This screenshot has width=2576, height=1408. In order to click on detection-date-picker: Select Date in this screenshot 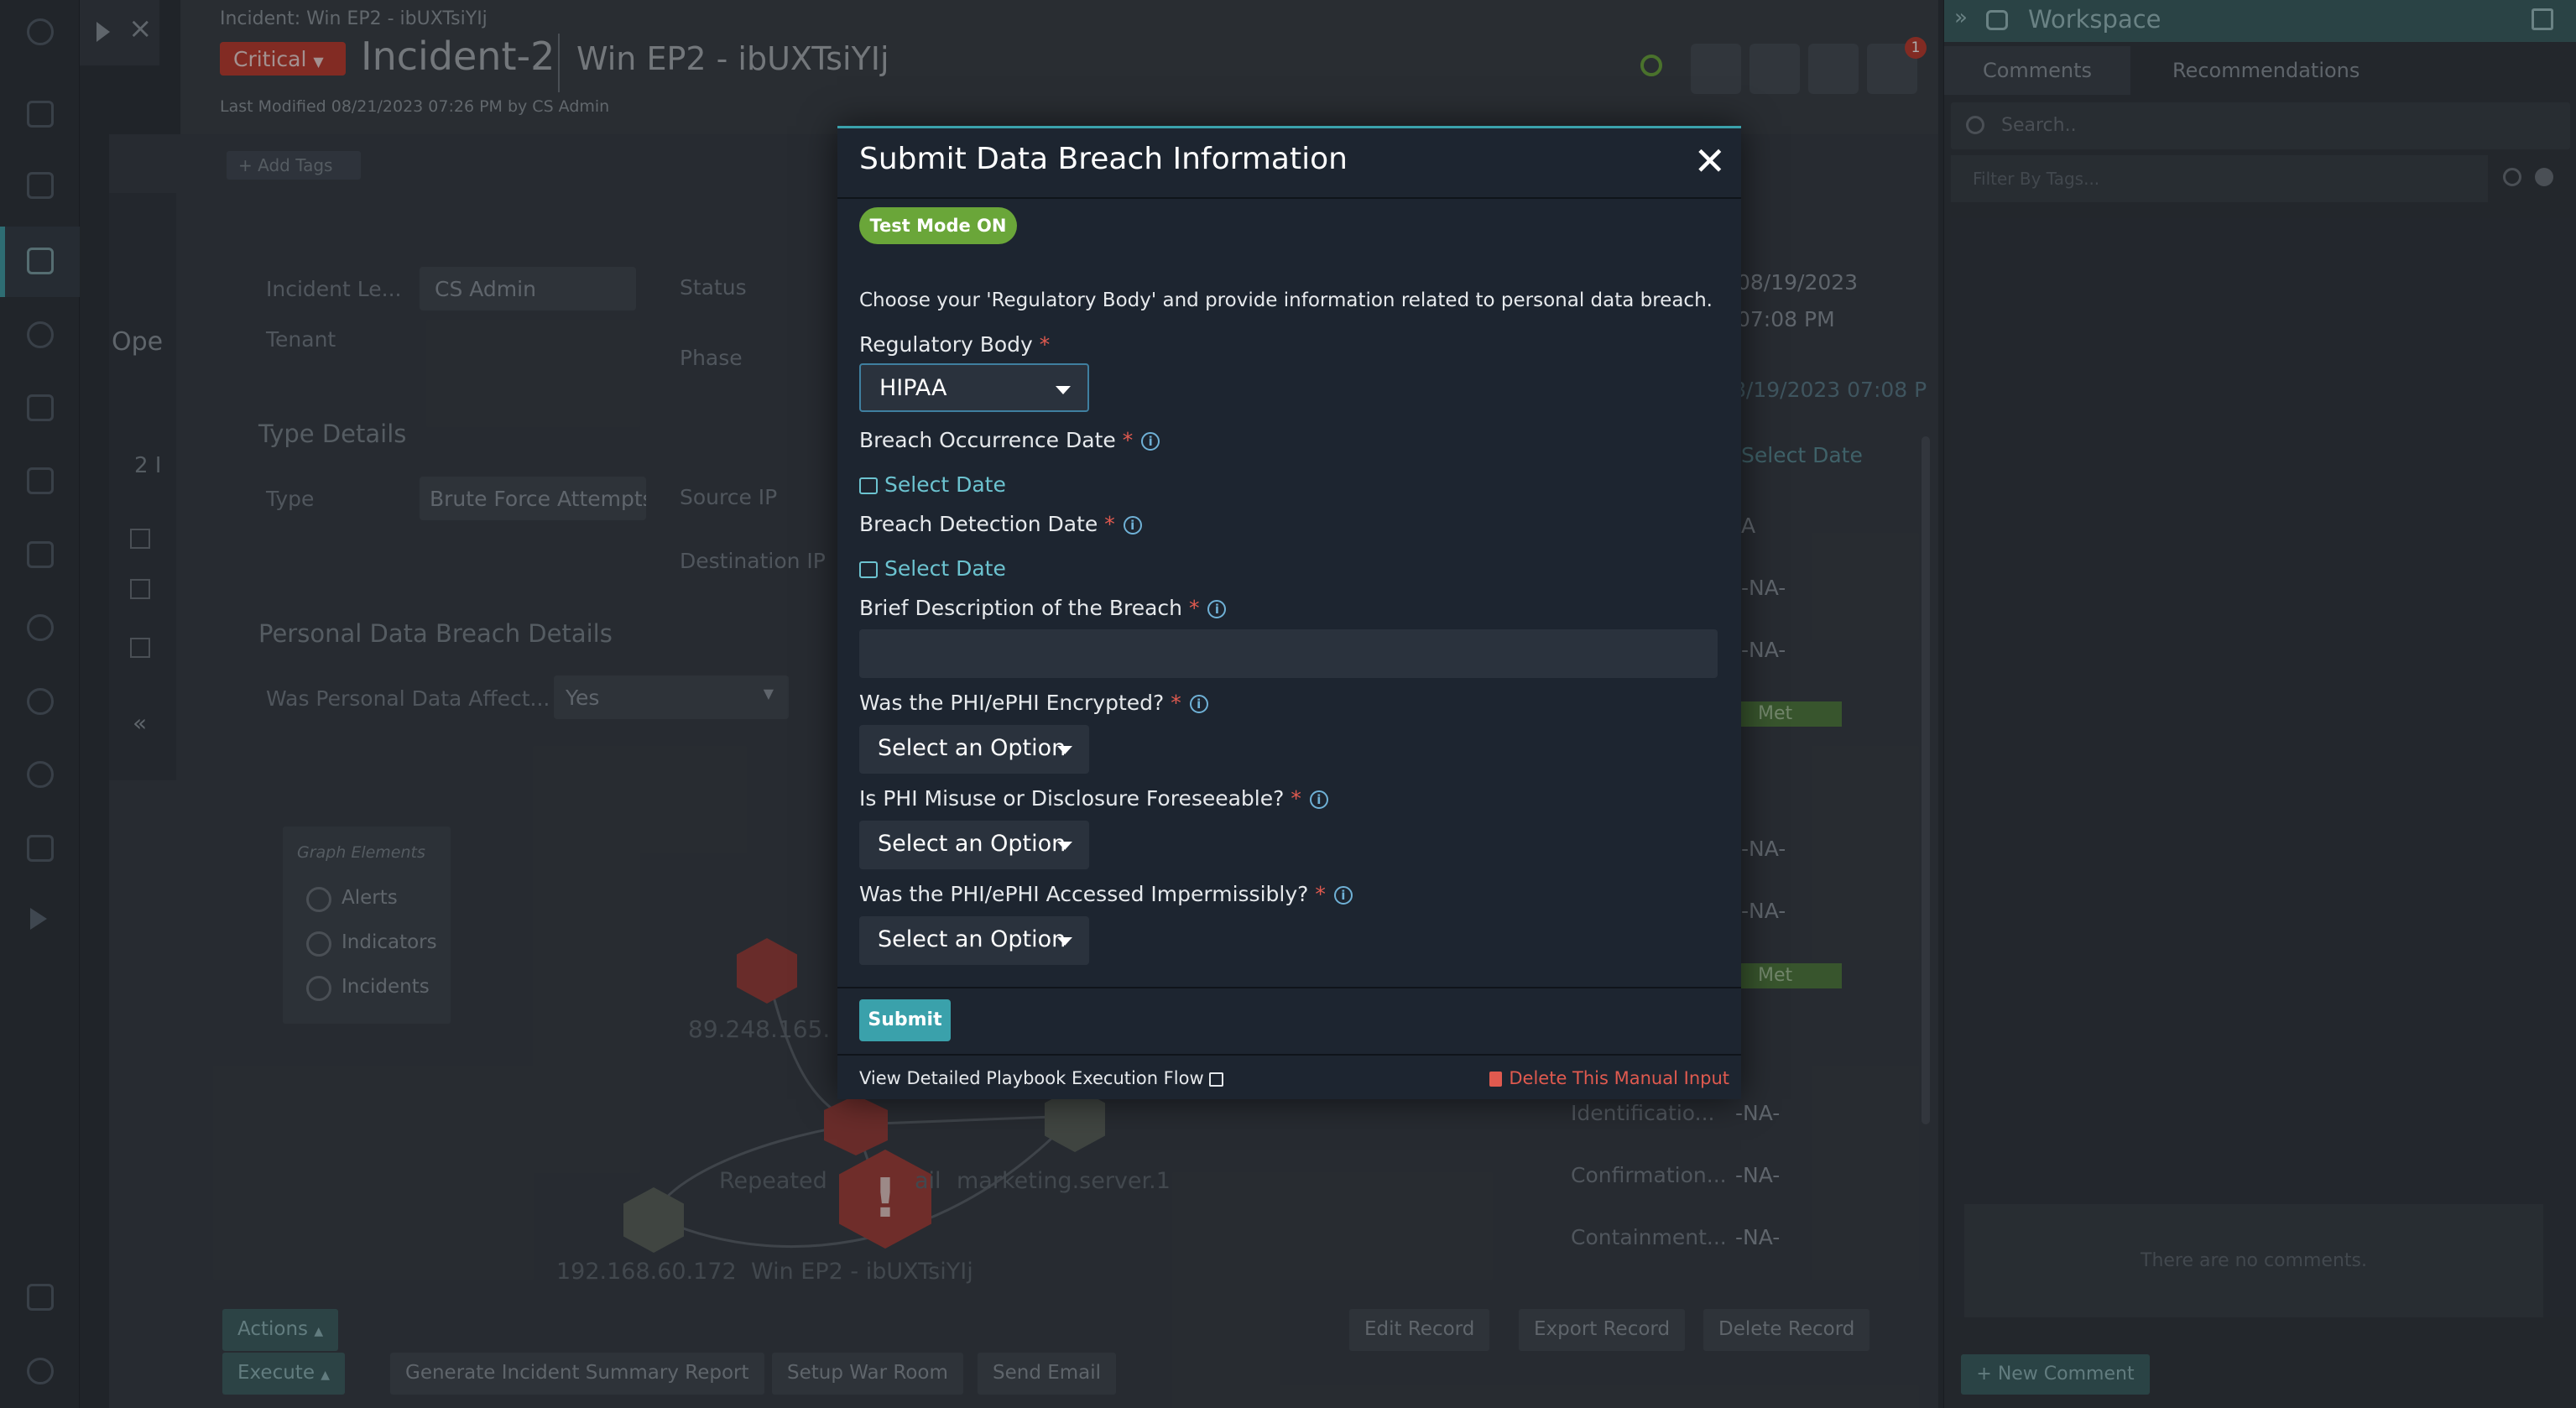, I will do `click(932, 568)`.